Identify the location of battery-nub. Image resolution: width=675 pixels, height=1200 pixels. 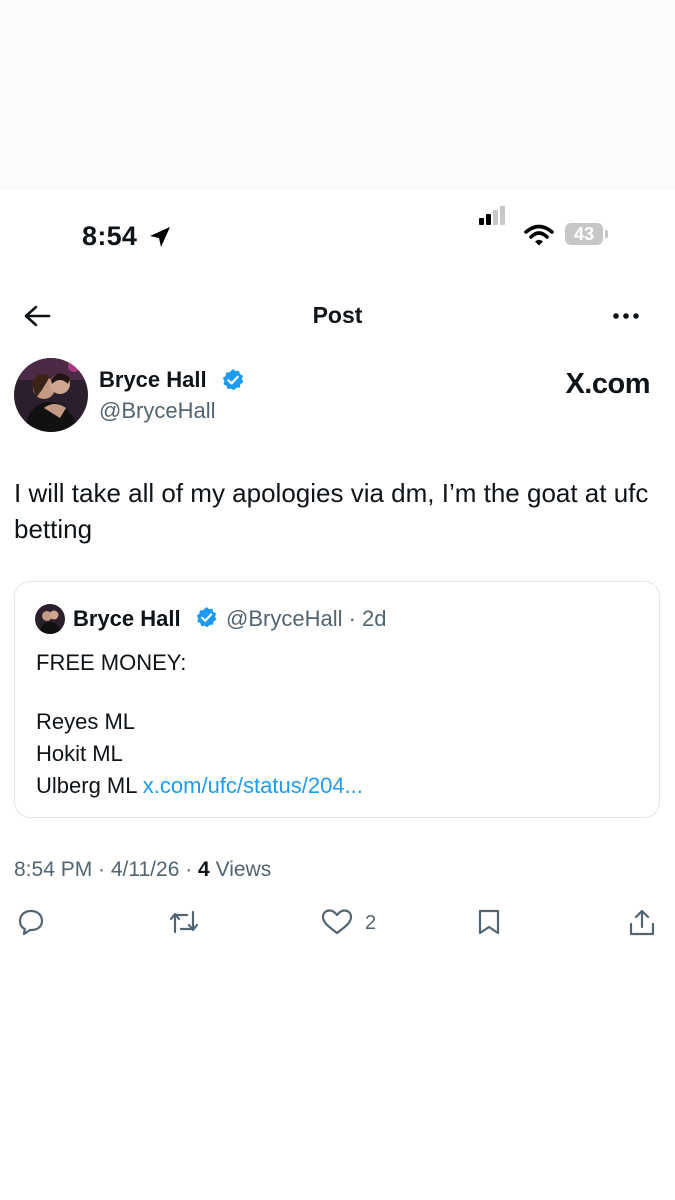
(606, 234).